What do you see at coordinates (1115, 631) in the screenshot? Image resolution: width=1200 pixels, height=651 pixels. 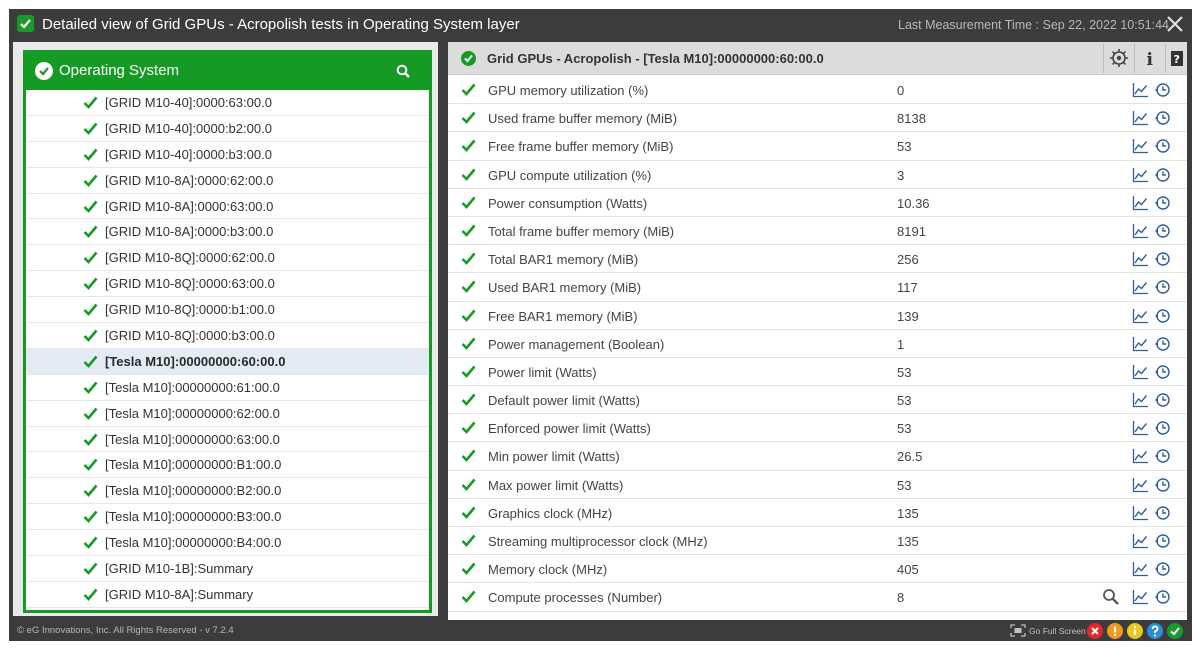 I see `major-icon` at bounding box center [1115, 631].